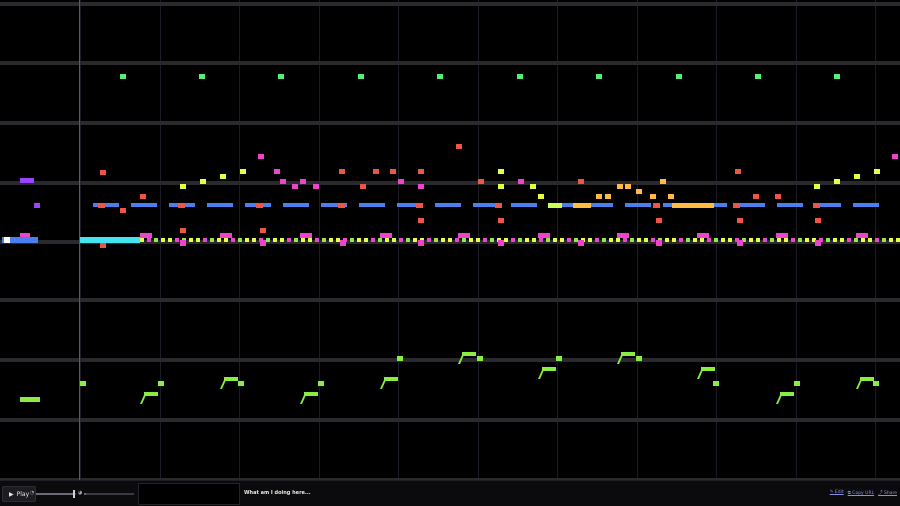  What do you see at coordinates (109, 494) in the screenshot?
I see `volume-slider` at bounding box center [109, 494].